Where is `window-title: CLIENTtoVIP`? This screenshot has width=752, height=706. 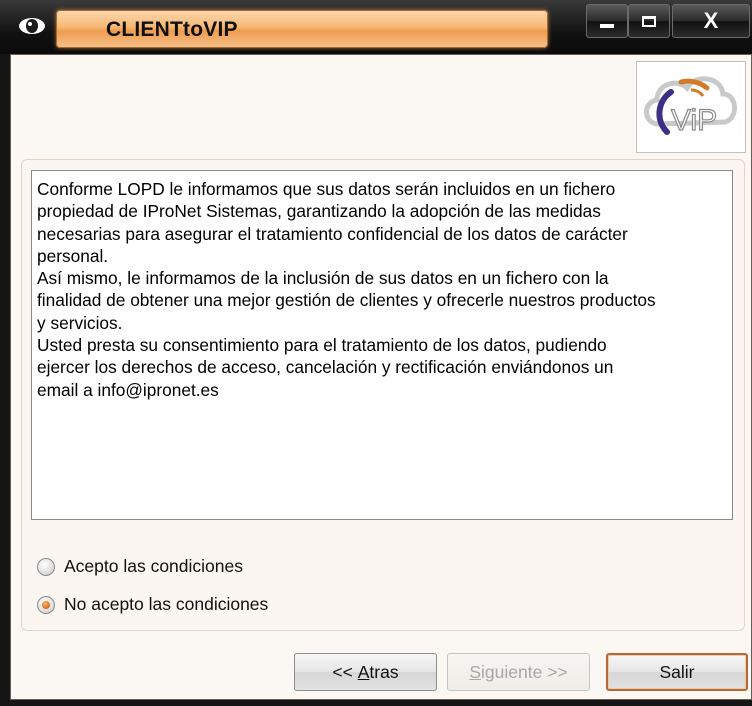
window-title: CLIENTtoVIP is located at coordinates (172, 29).